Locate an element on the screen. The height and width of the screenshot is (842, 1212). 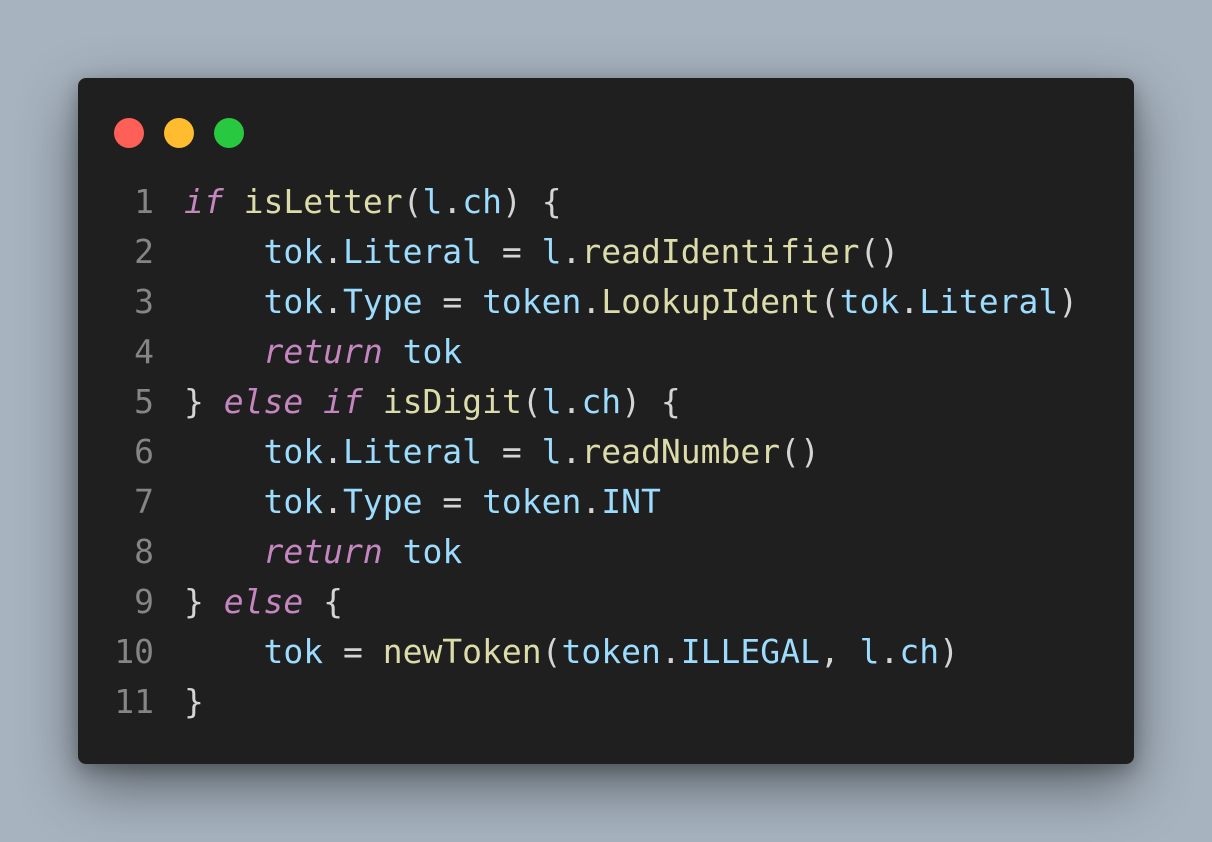
line-number: 3 is located at coordinates (144, 301).